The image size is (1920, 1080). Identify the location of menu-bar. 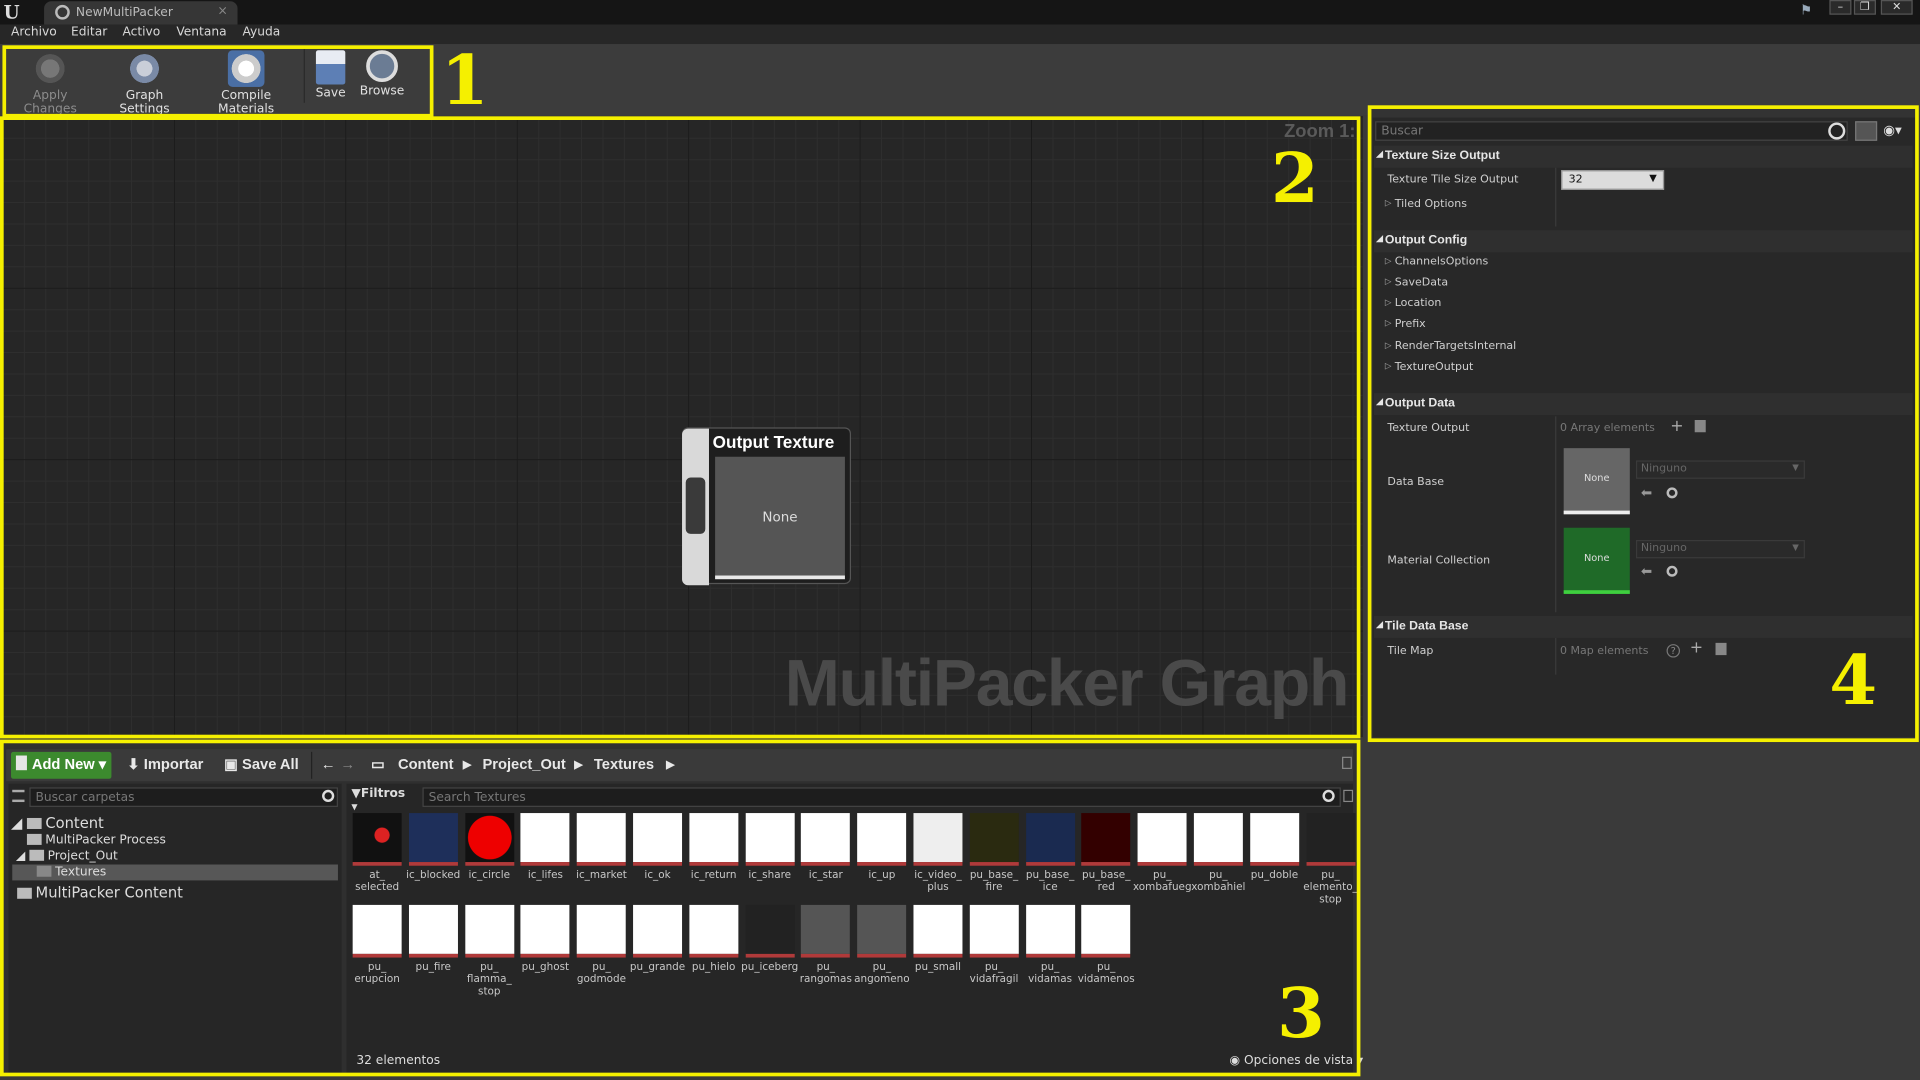
(960, 34).